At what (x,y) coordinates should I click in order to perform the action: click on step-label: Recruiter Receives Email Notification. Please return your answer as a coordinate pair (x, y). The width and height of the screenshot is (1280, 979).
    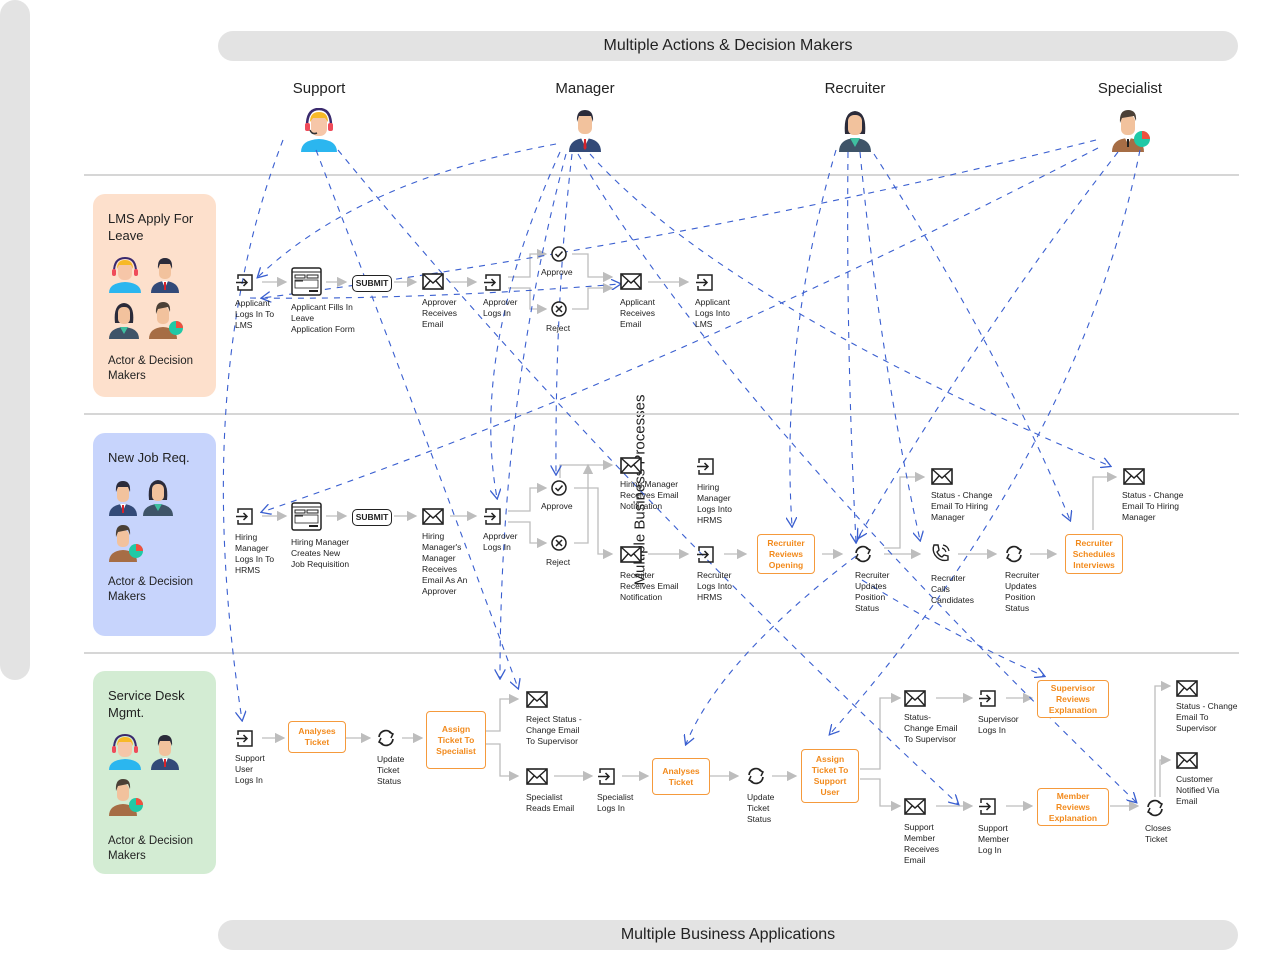
    Looking at the image, I should click on (649, 586).